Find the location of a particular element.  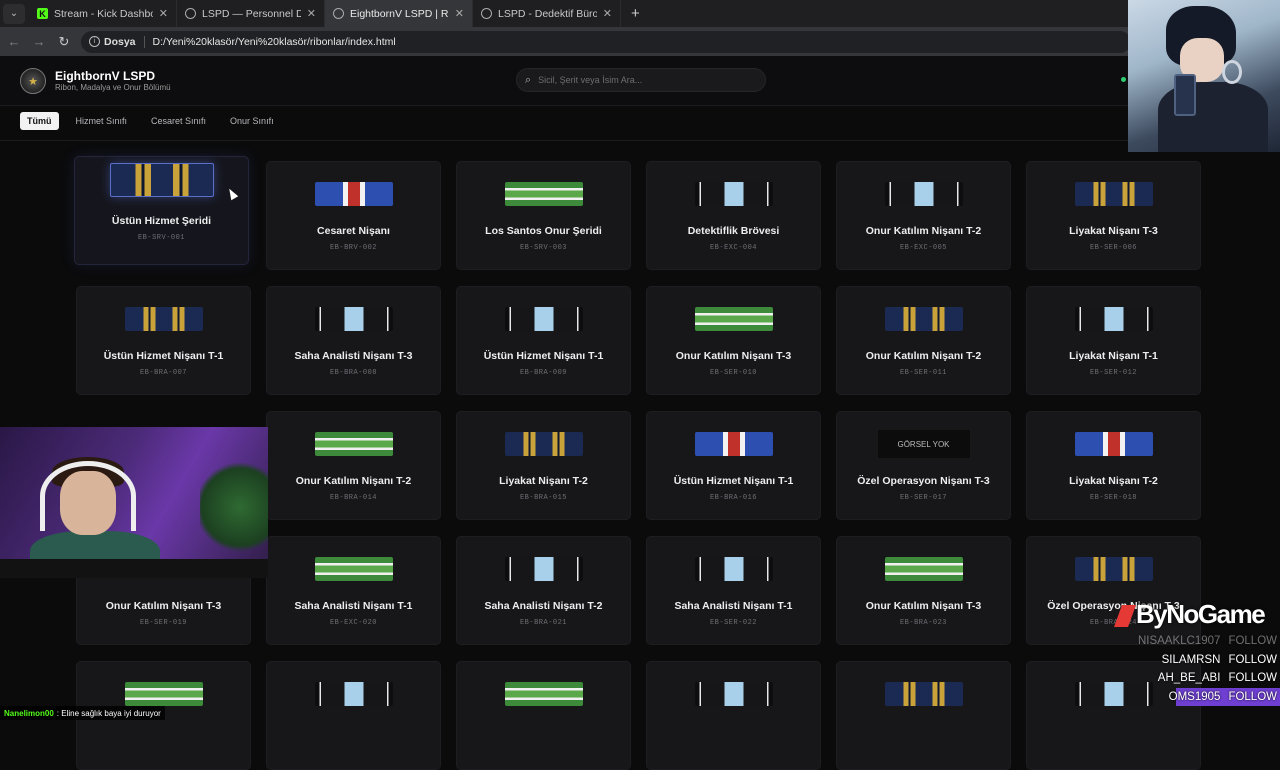

browser-tab: LSPD — Personnel Database ✕ is located at coordinates (251, 13).